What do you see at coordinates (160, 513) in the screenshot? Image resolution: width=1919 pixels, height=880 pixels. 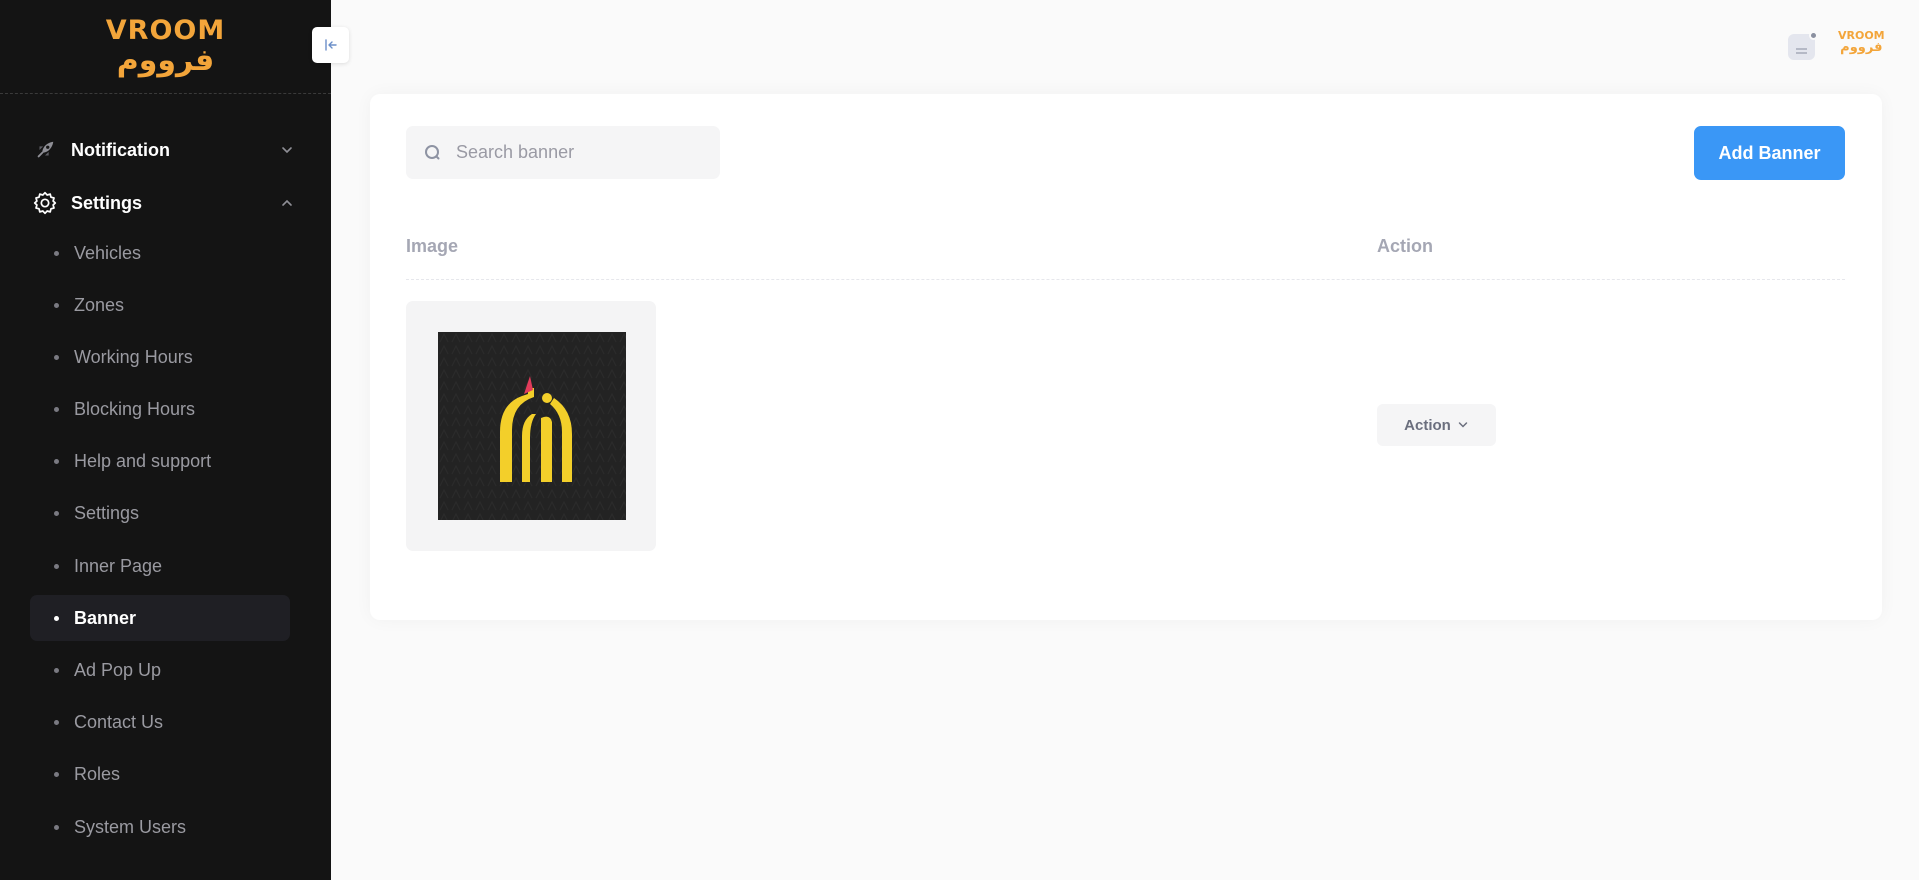 I see `sidebar-item-settings: Settings` at bounding box center [160, 513].